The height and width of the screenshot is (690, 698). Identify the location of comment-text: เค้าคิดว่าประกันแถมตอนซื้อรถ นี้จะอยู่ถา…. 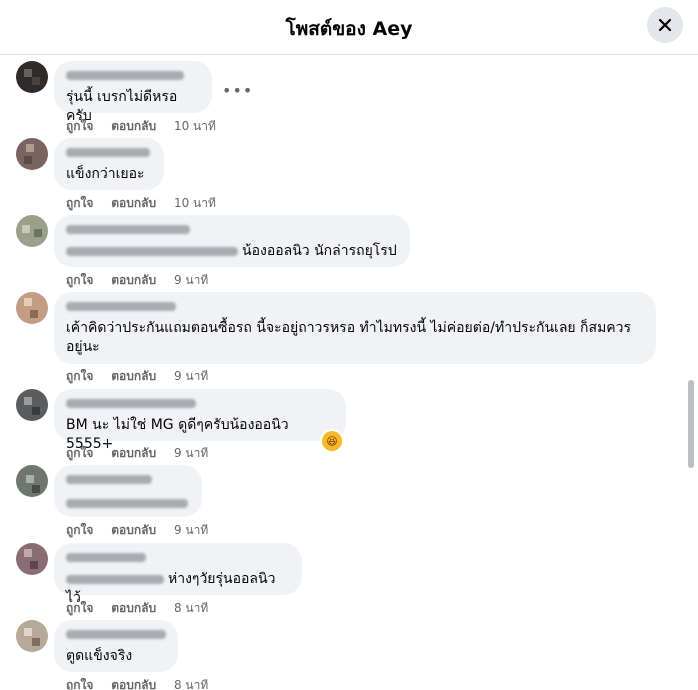
(349, 337).